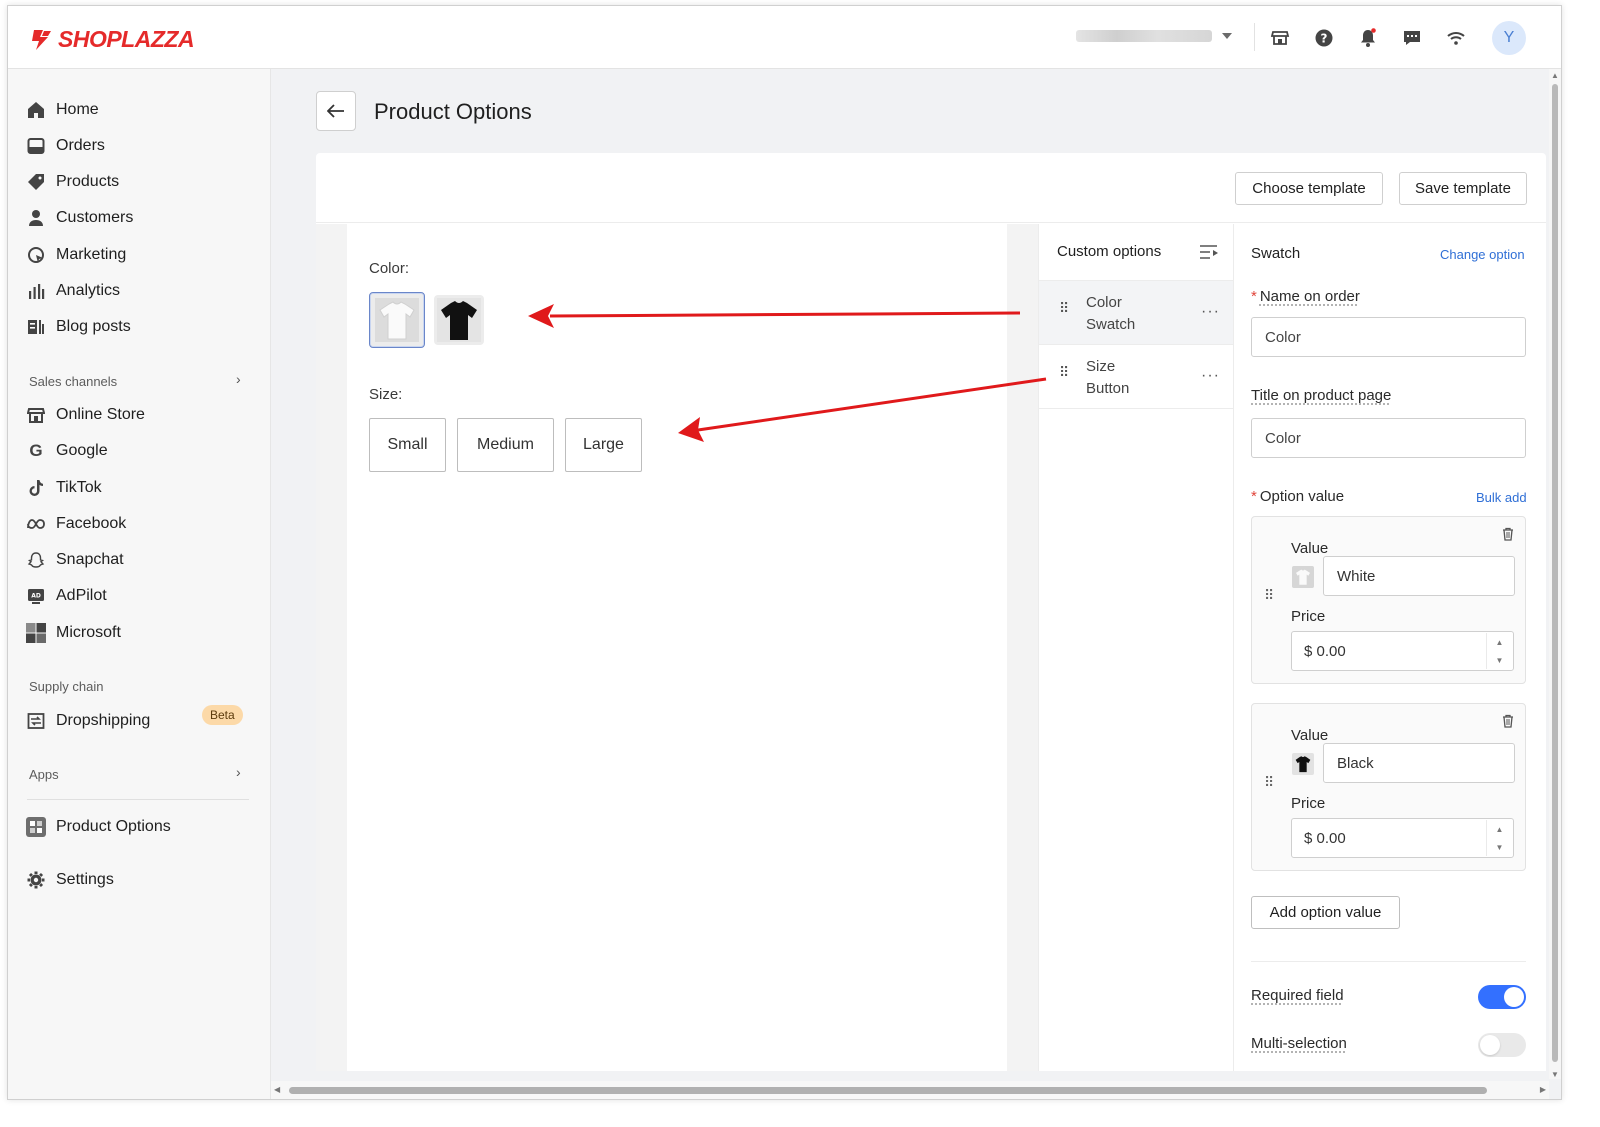 Image resolution: width=1600 pixels, height=1127 pixels. I want to click on sidebar-item-snapchat: Snapchat, so click(75, 560).